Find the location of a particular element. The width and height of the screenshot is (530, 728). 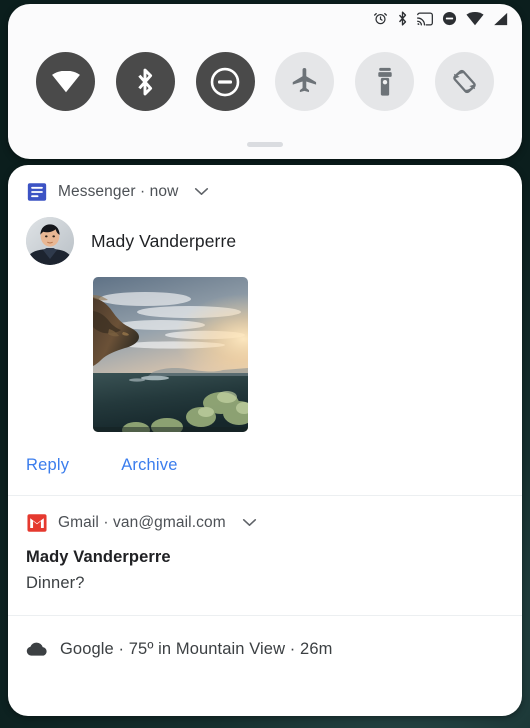

status-bar is located at coordinates (265, 21).